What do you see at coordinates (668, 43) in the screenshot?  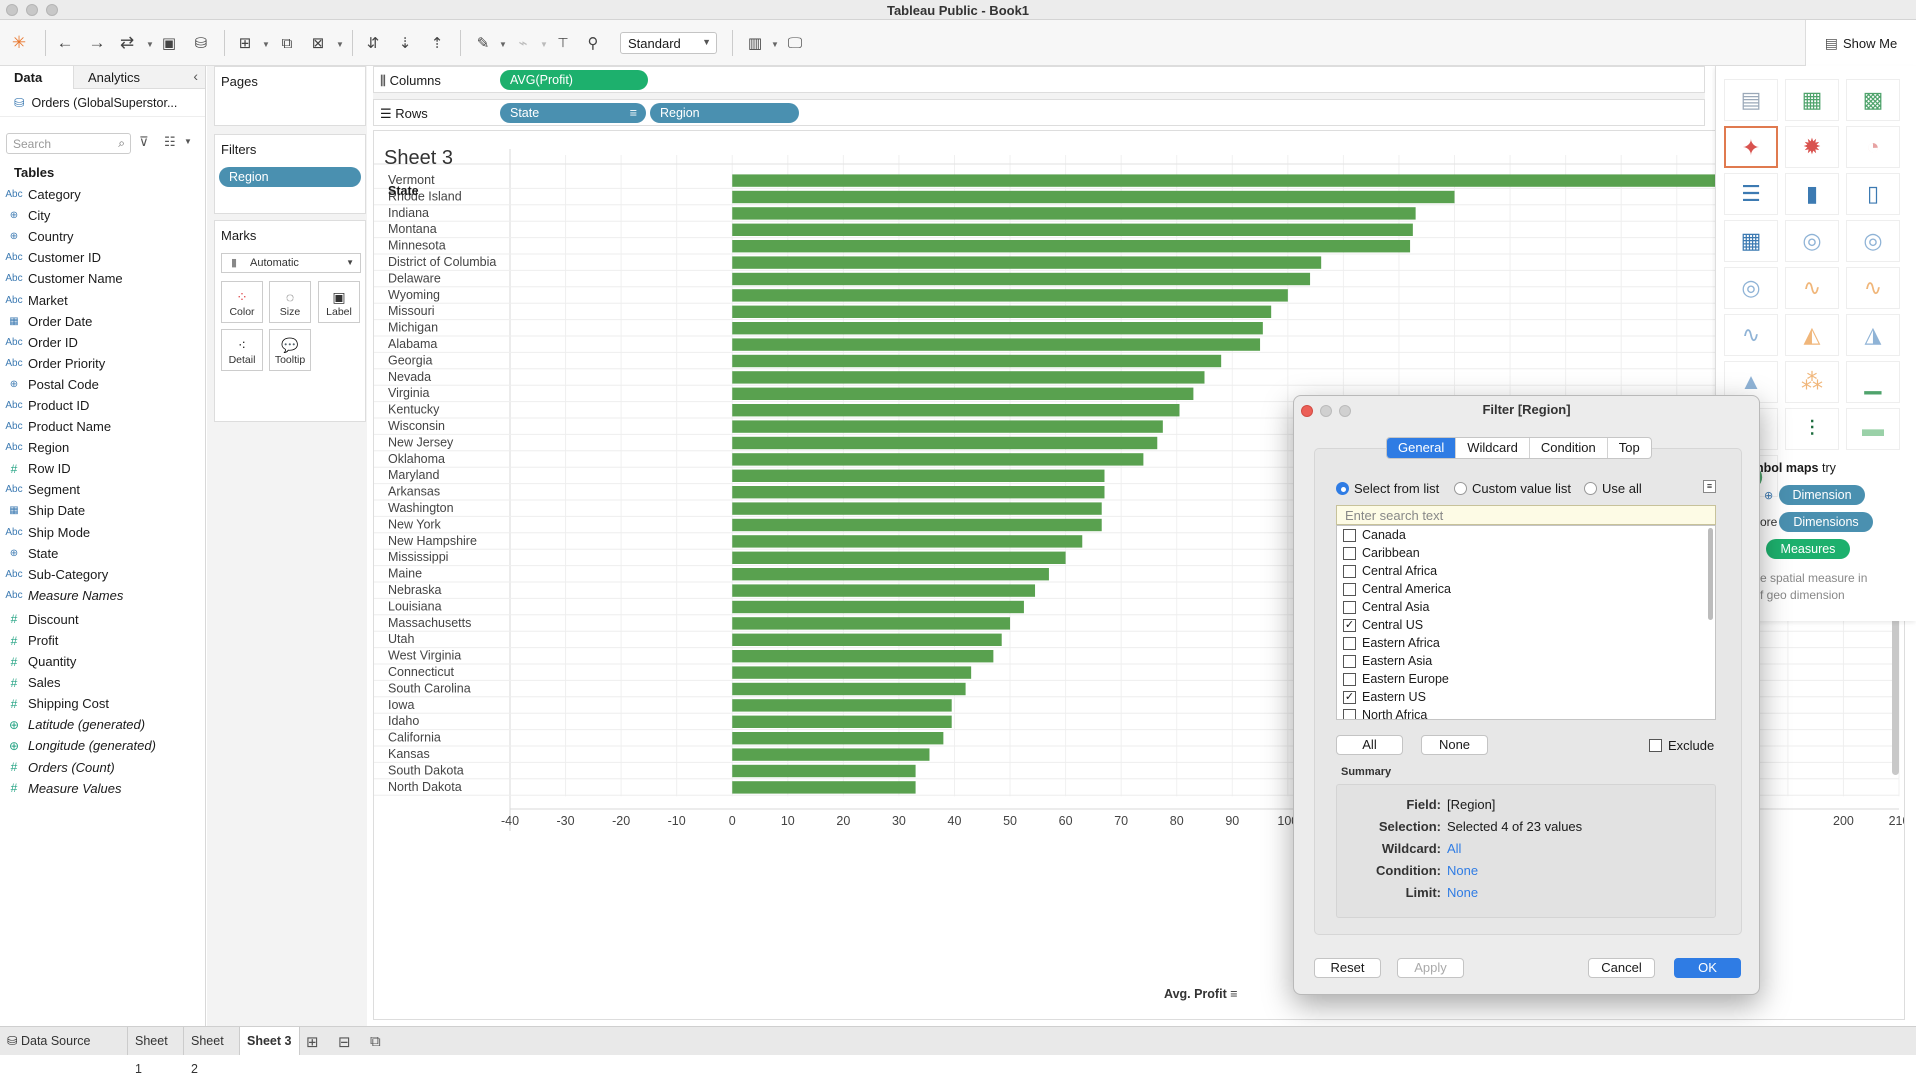 I see `fit-mode-select: Standard ▼` at bounding box center [668, 43].